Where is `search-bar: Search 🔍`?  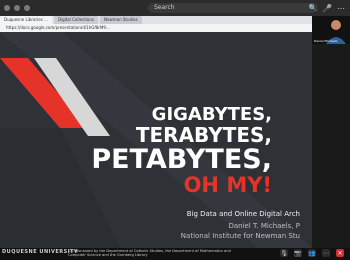 search-bar: Search 🔍 is located at coordinates (233, 8).